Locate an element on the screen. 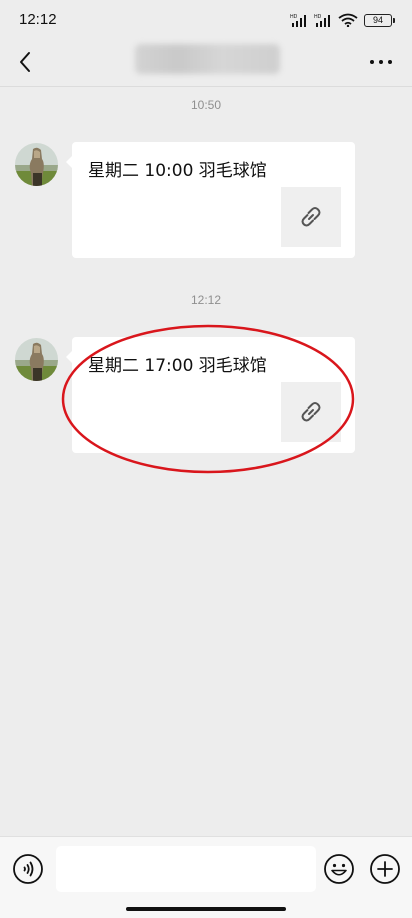 The height and width of the screenshot is (918, 412). nav-divider is located at coordinates (206, 86).